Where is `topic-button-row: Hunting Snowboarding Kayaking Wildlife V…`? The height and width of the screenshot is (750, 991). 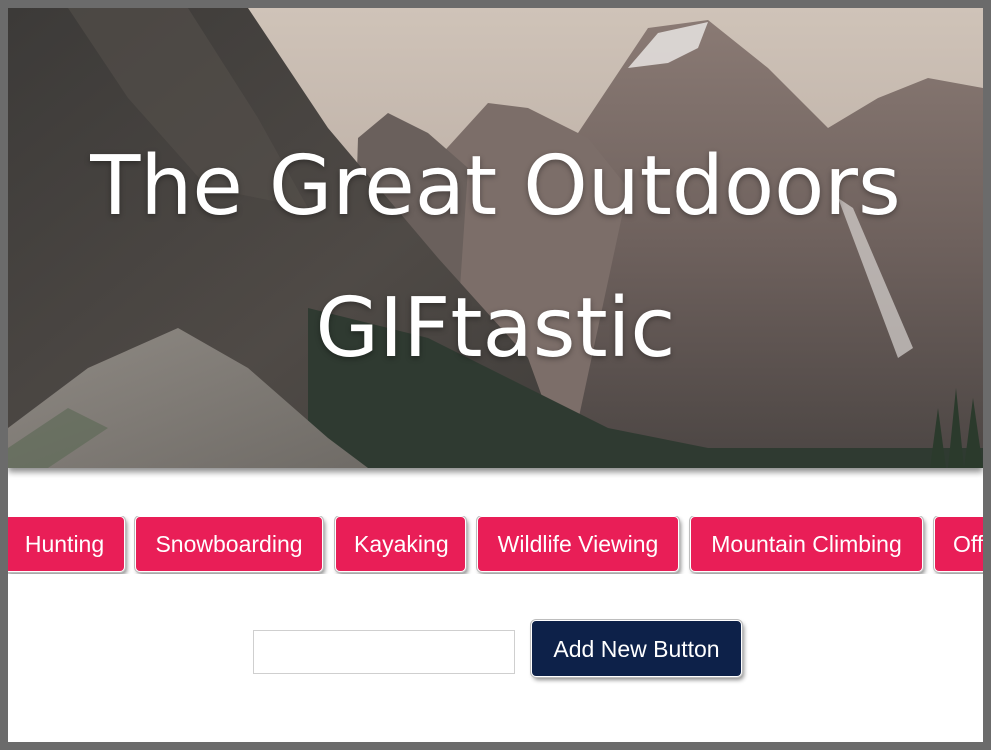 topic-button-row: Hunting Snowboarding Kayaking Wildlife V… is located at coordinates (495, 545).